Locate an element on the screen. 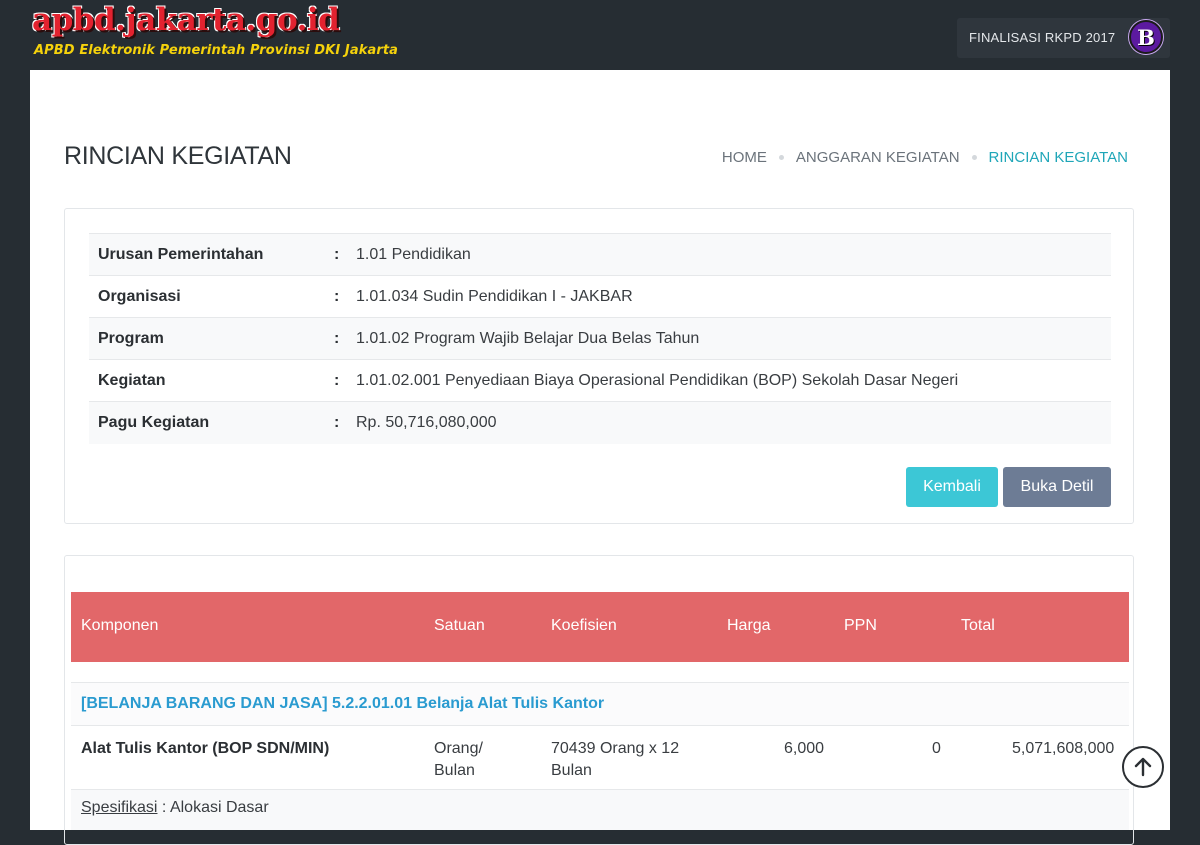  info-label: Organisasi is located at coordinates (139, 296).